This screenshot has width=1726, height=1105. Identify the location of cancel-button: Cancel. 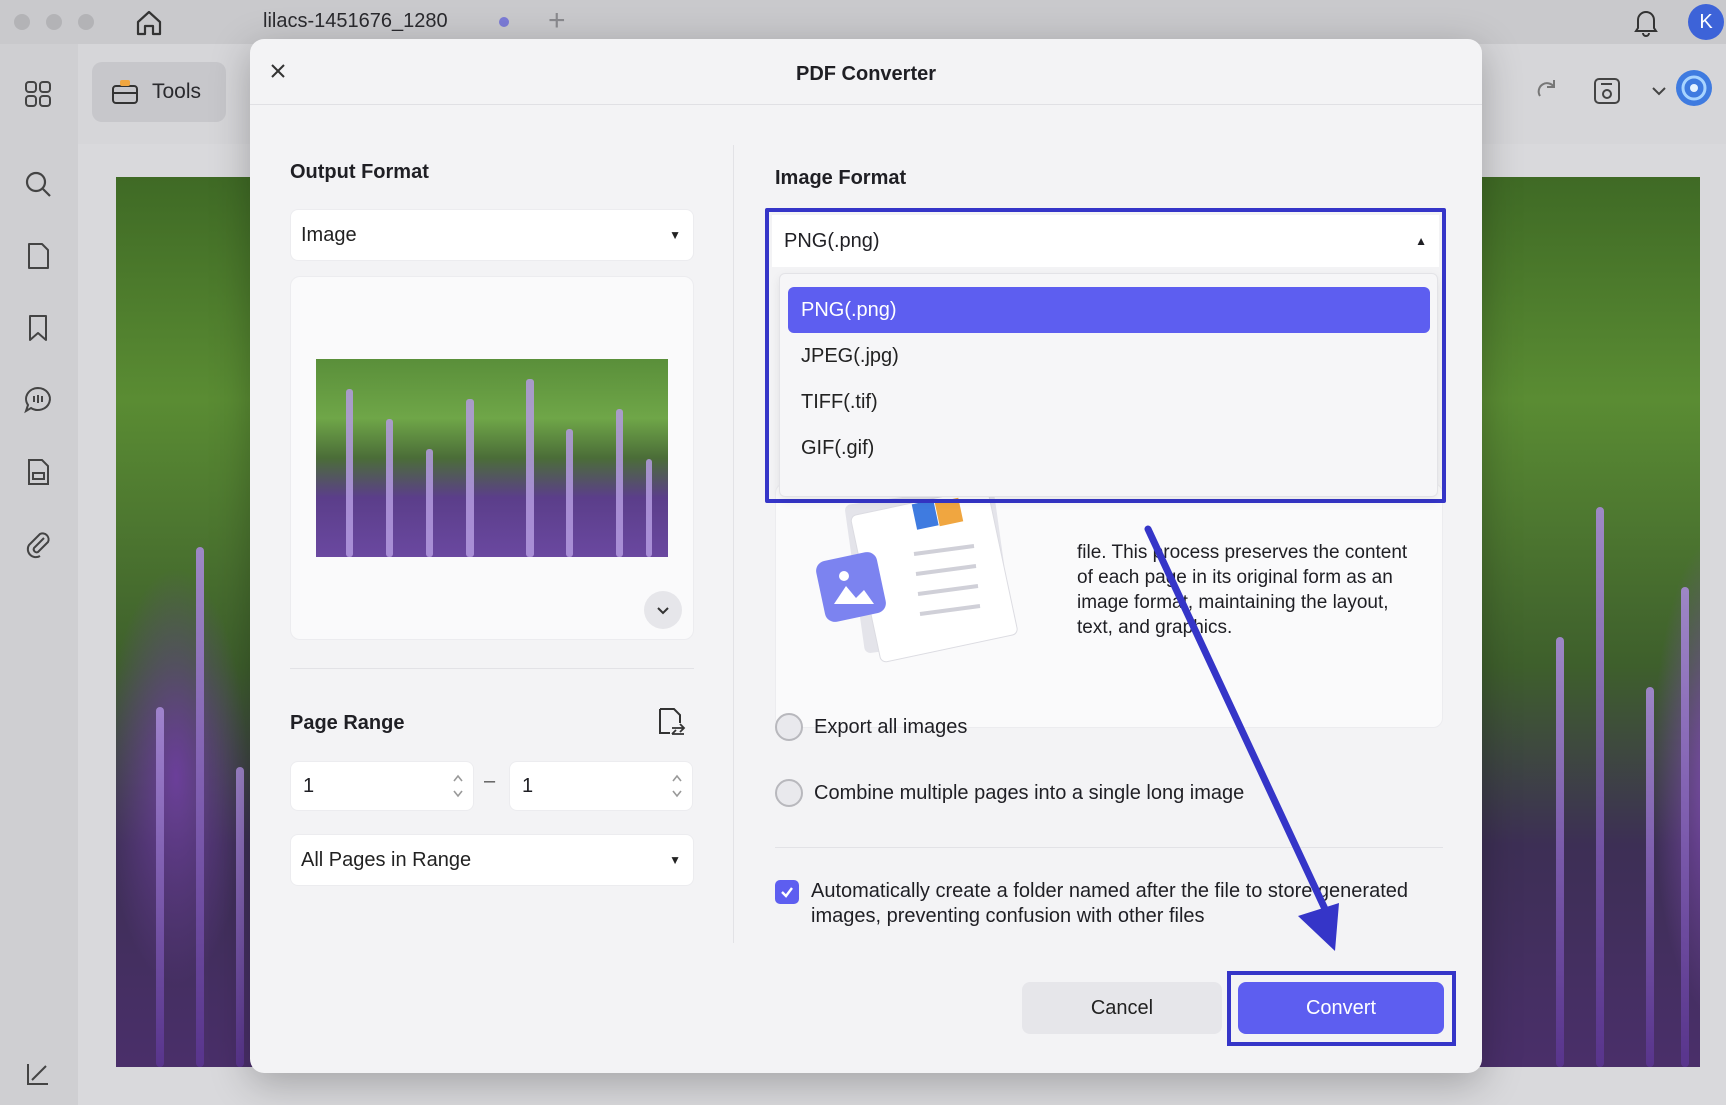
(1122, 1008).